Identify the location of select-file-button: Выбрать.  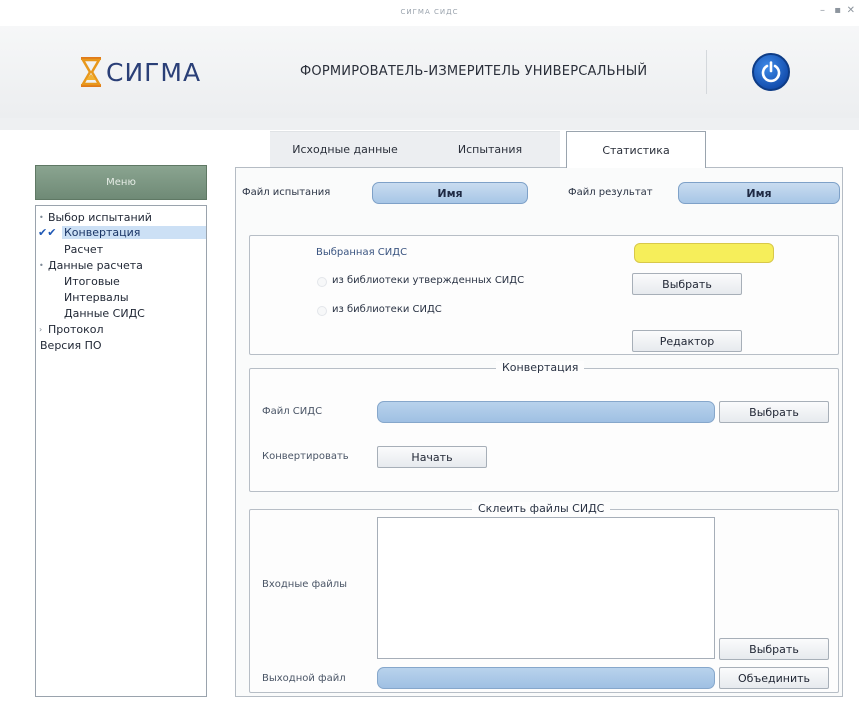
(774, 412).